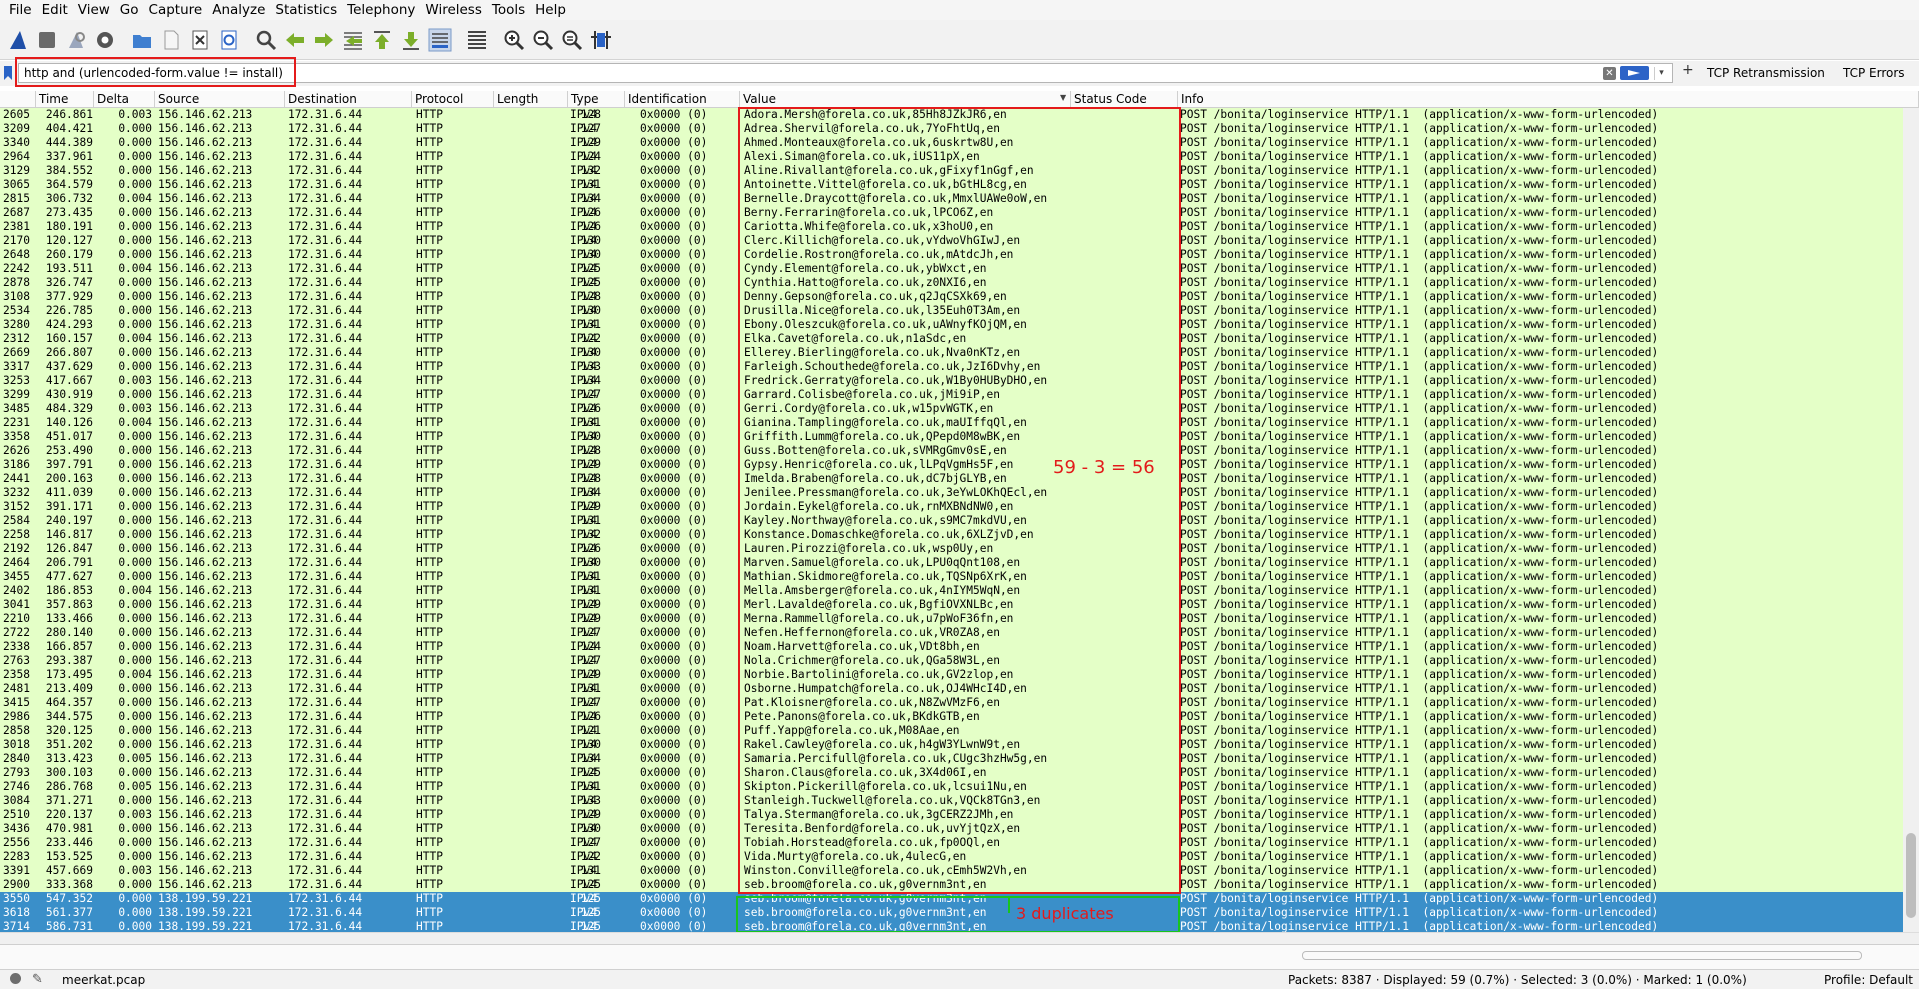 This screenshot has height=989, width=1919. Describe the element at coordinates (94, 10) in the screenshot. I see `menu-view: View` at that location.